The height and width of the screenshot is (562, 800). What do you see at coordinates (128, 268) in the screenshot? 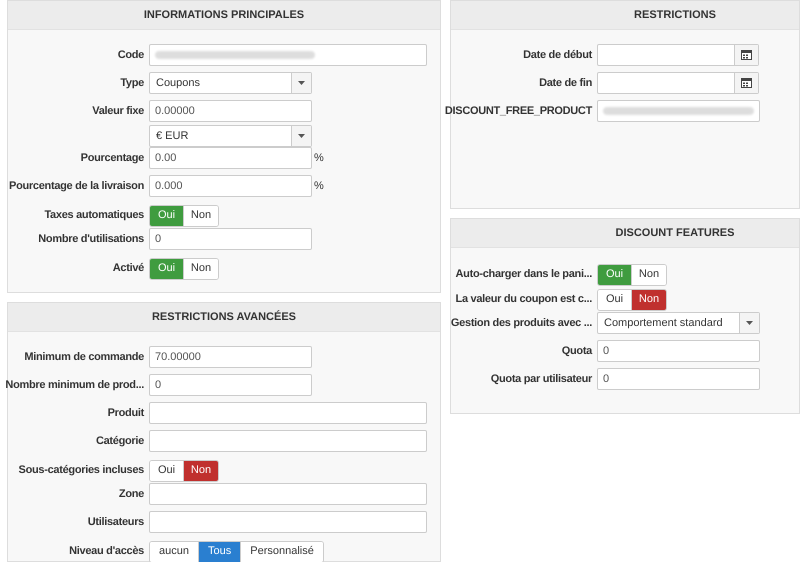
I see `field-label: Activé` at bounding box center [128, 268].